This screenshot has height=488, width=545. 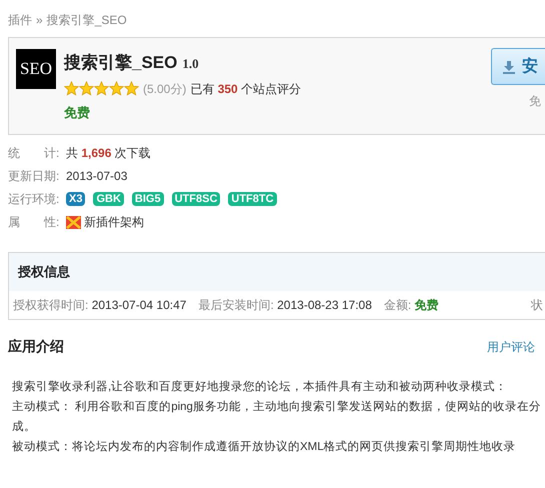 I want to click on section-title: 应用介绍, so click(x=36, y=346).